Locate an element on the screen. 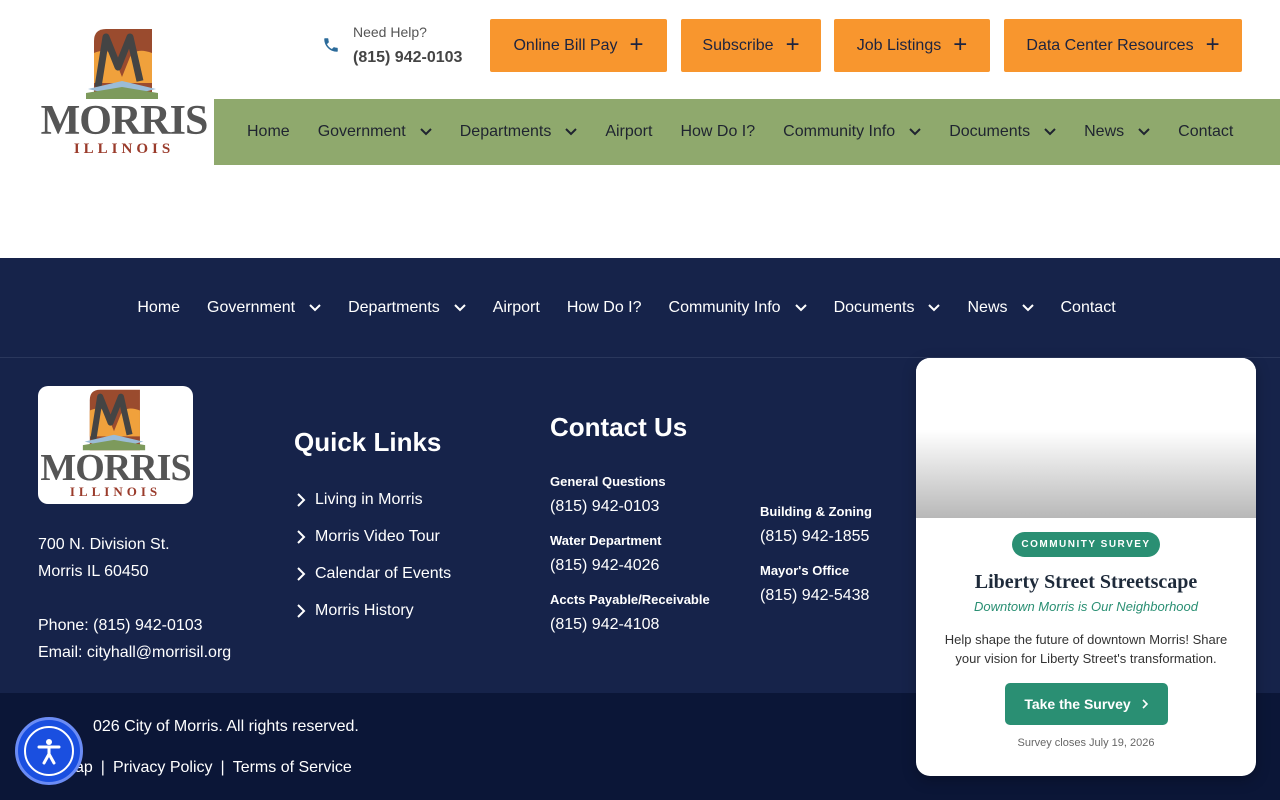 The width and height of the screenshot is (1280, 800). accessibility-icon is located at coordinates (49, 751).